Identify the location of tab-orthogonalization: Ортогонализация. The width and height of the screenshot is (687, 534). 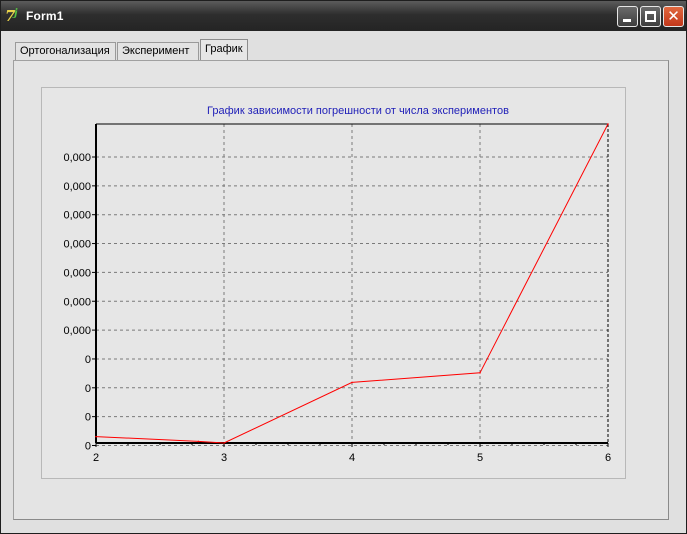
(65, 51).